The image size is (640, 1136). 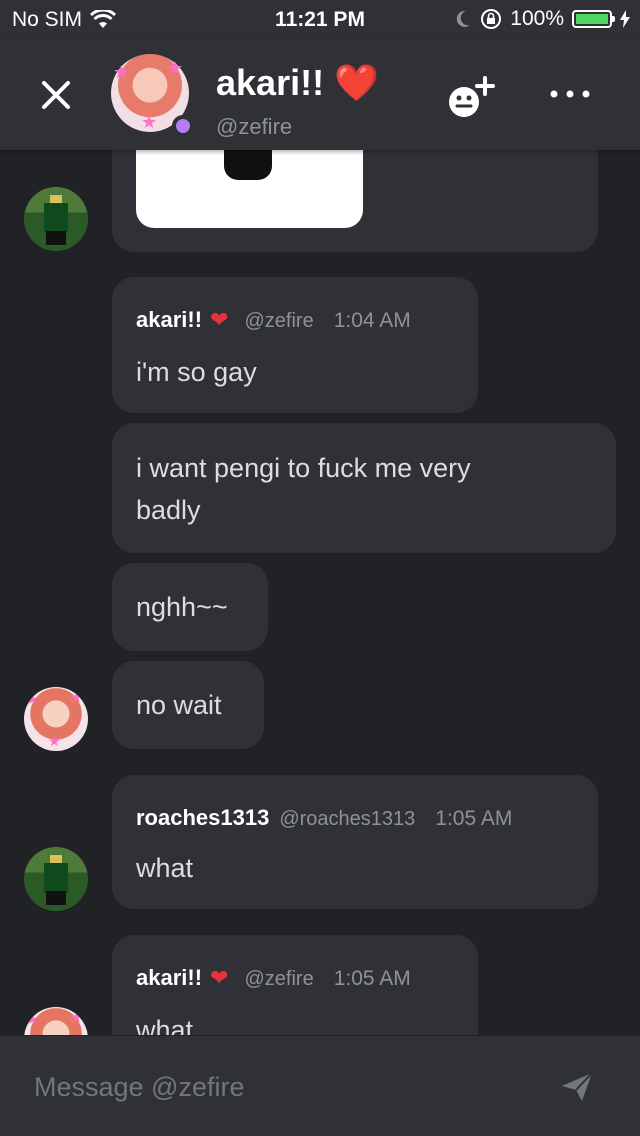 I want to click on message-input, so click(x=274, y=1087).